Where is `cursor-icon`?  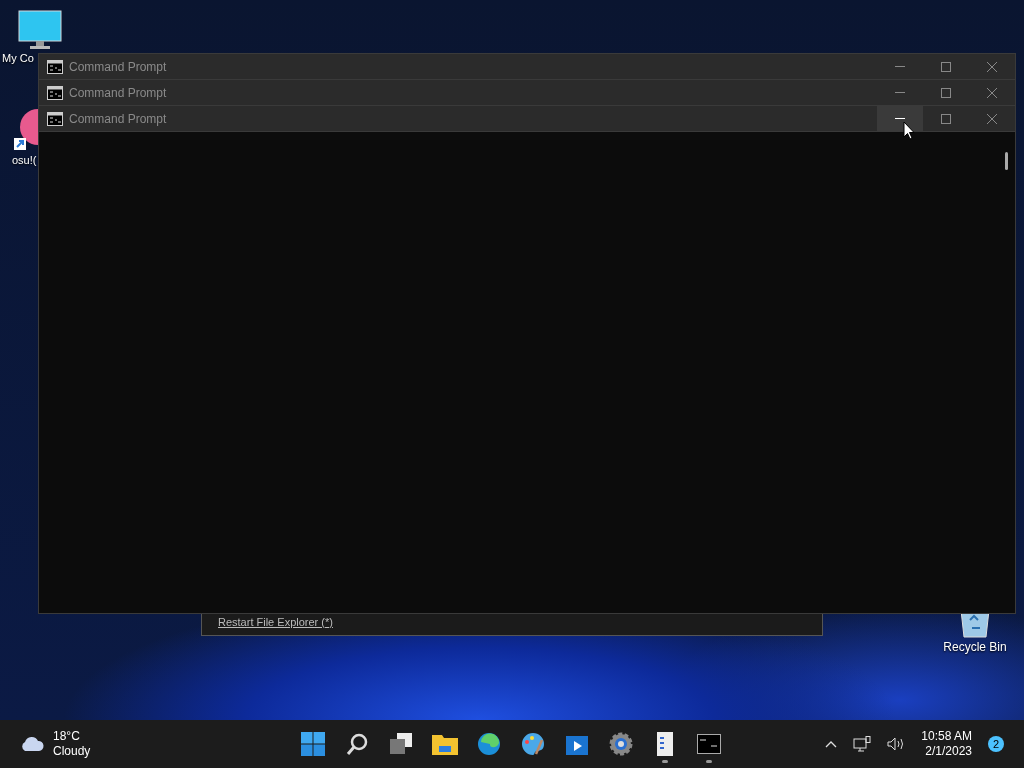 cursor-icon is located at coordinates (909, 130).